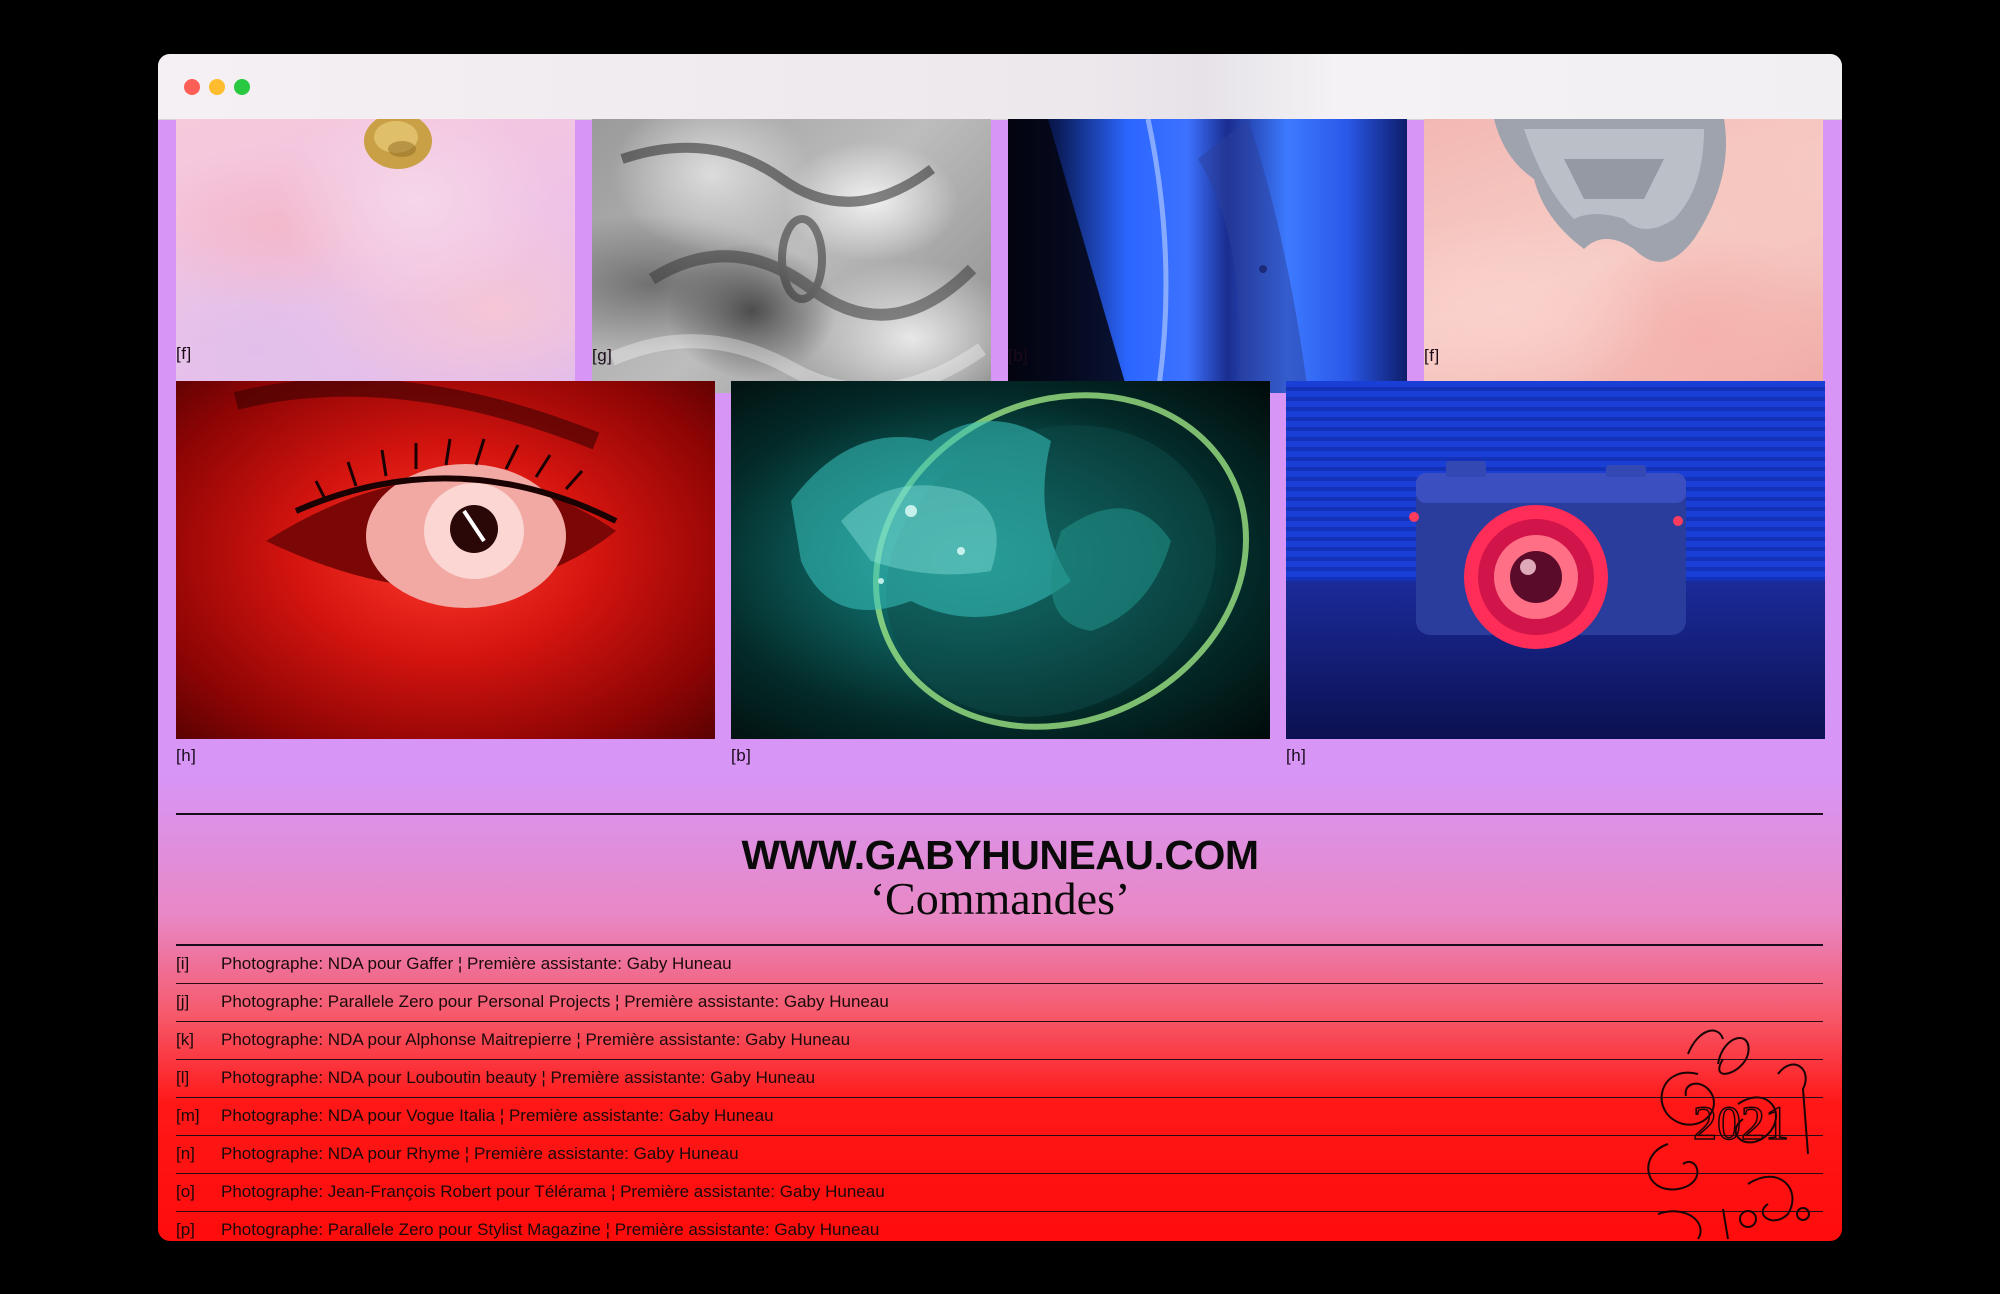  What do you see at coordinates (1623, 256) in the screenshot?
I see `gallery-image-peach-marble-silver` at bounding box center [1623, 256].